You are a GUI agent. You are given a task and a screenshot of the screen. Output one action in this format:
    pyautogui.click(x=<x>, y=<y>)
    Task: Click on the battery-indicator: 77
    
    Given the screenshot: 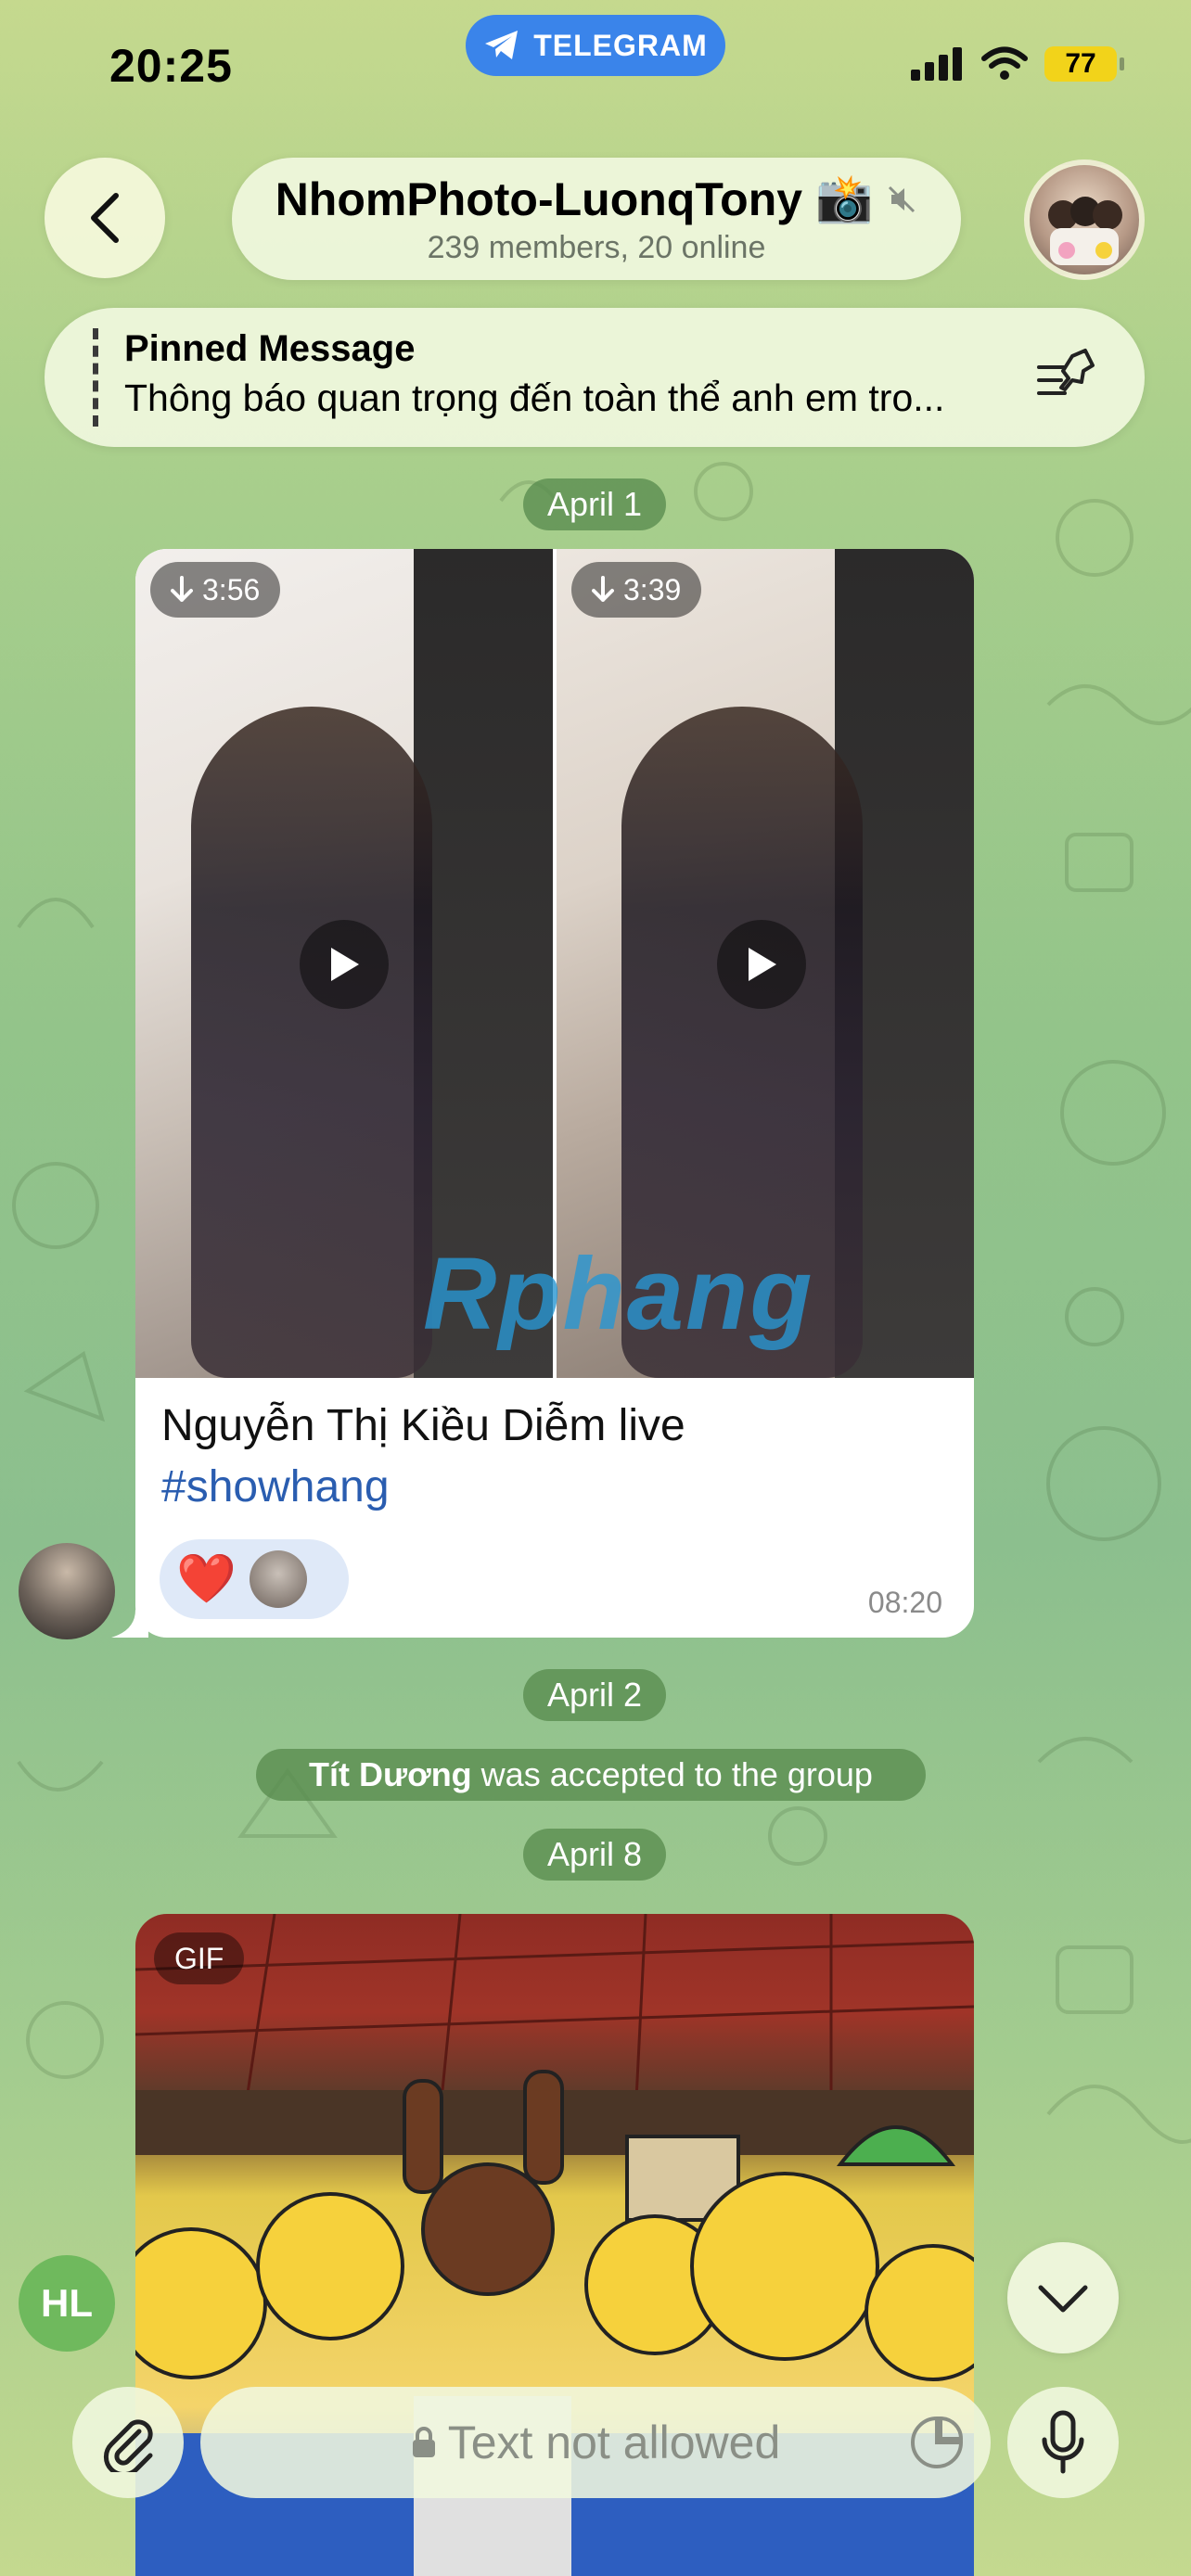 What is the action you would take?
    pyautogui.click(x=1084, y=64)
    